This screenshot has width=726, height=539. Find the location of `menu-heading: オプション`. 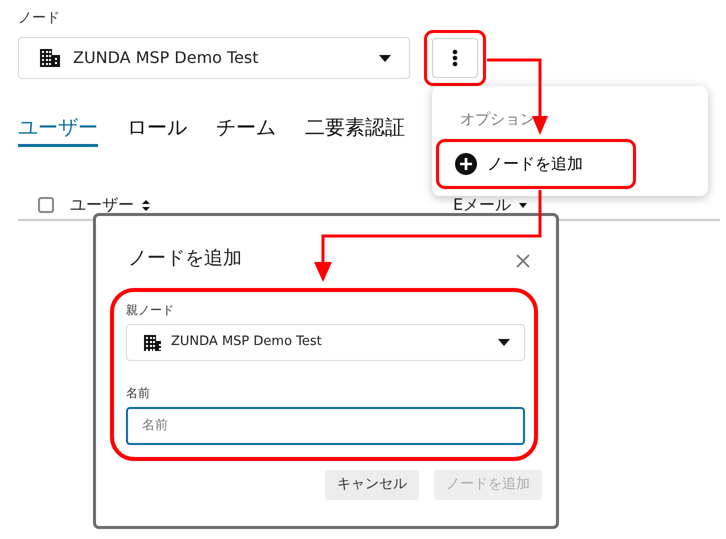

menu-heading: オプション is located at coordinates (498, 119).